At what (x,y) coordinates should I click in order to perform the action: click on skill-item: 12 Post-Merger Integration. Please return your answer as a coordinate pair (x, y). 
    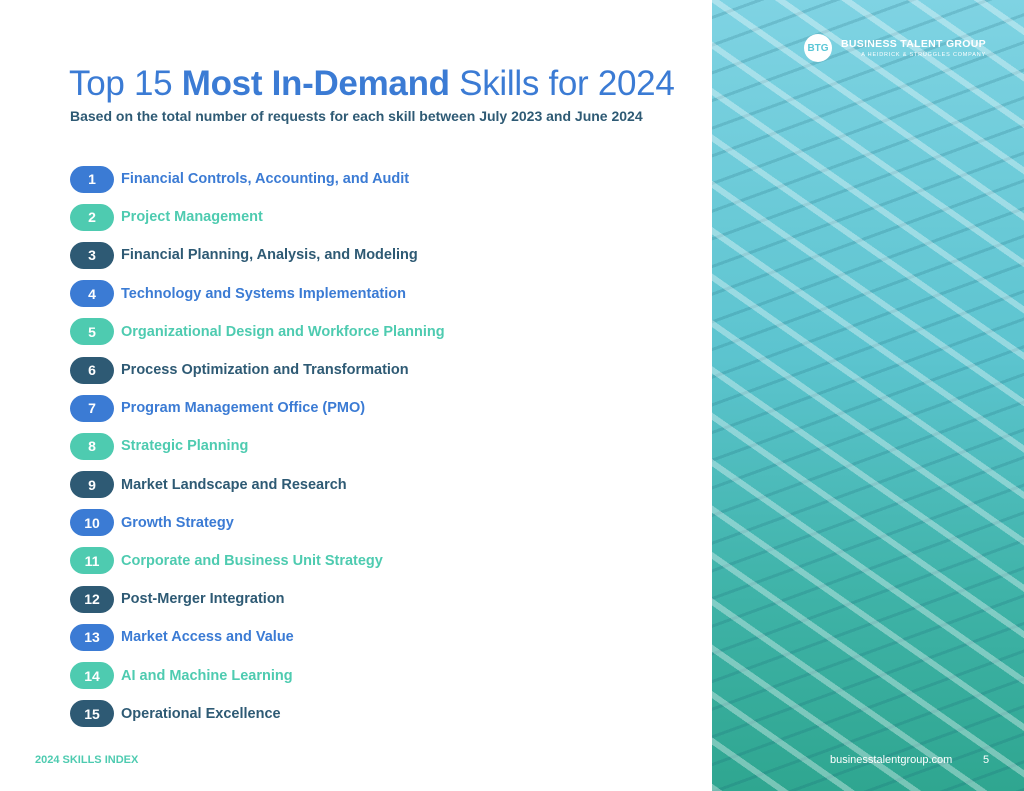
    Looking at the image, I should click on (257, 599).